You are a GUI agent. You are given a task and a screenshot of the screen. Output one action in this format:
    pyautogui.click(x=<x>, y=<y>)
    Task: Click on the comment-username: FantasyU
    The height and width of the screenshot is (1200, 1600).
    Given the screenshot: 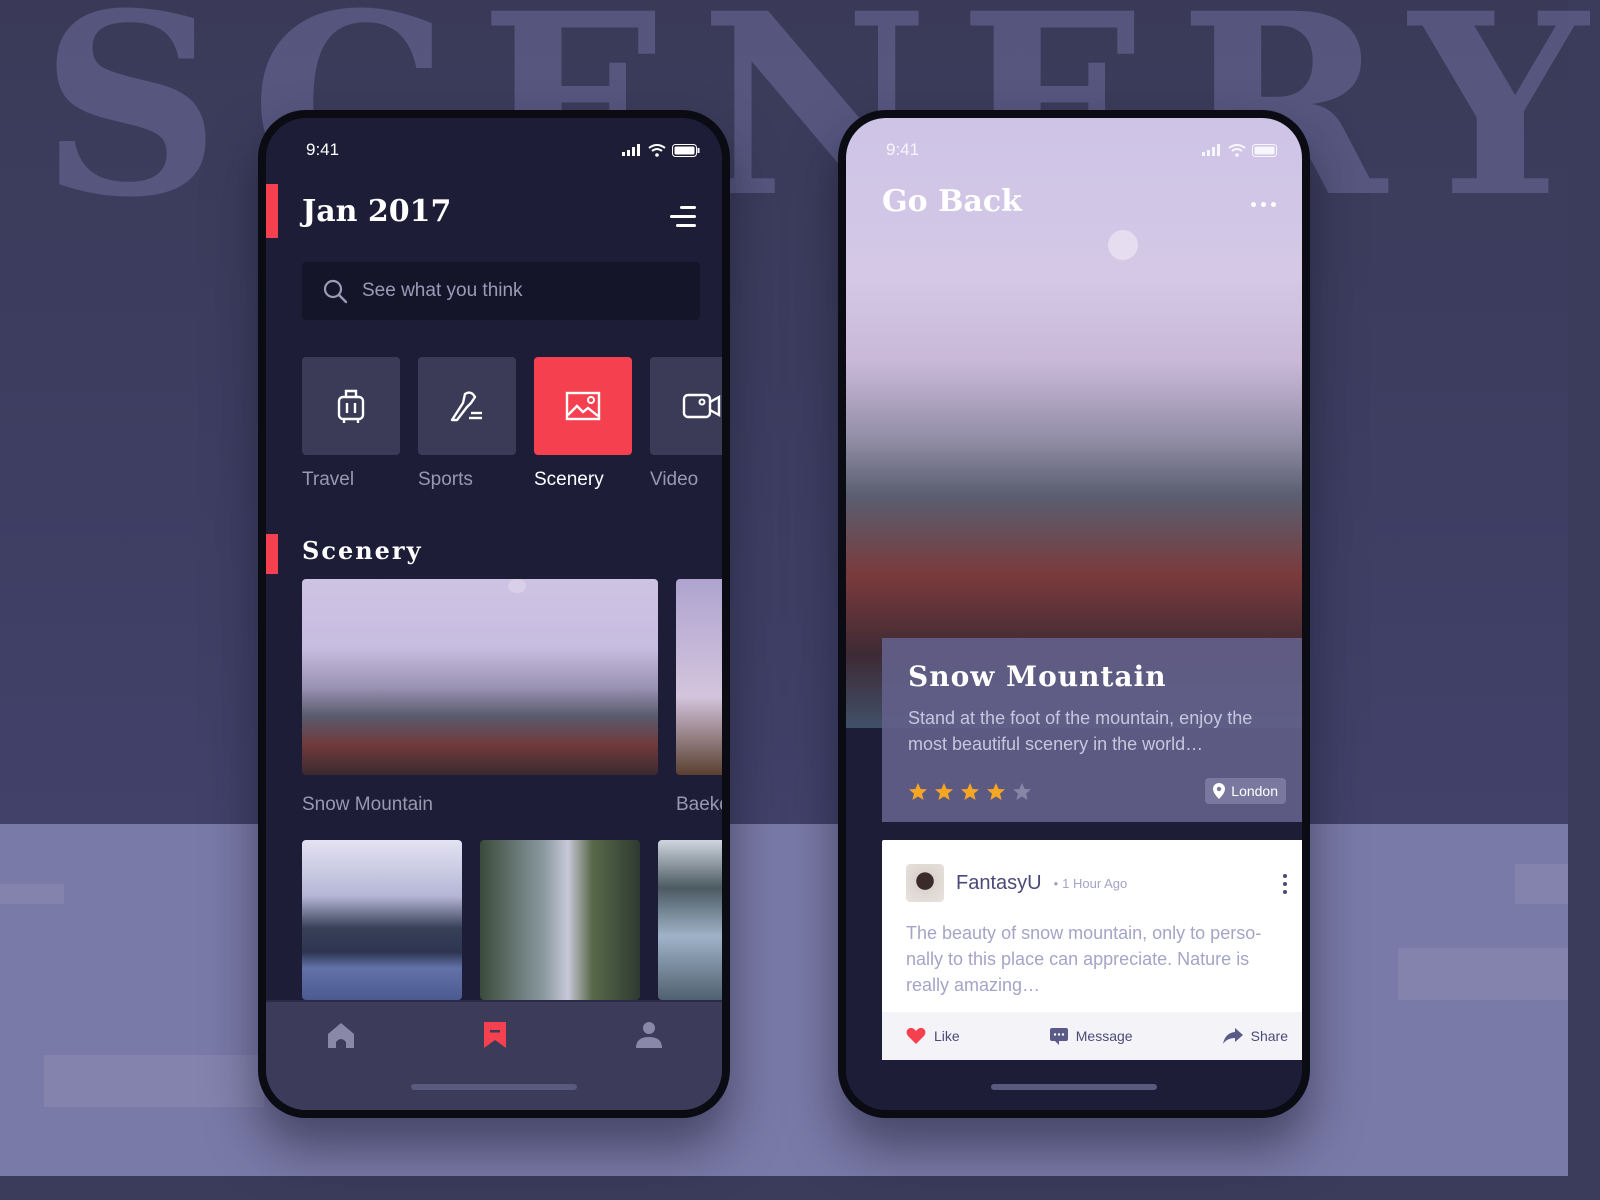 What is the action you would take?
    pyautogui.click(x=999, y=883)
    